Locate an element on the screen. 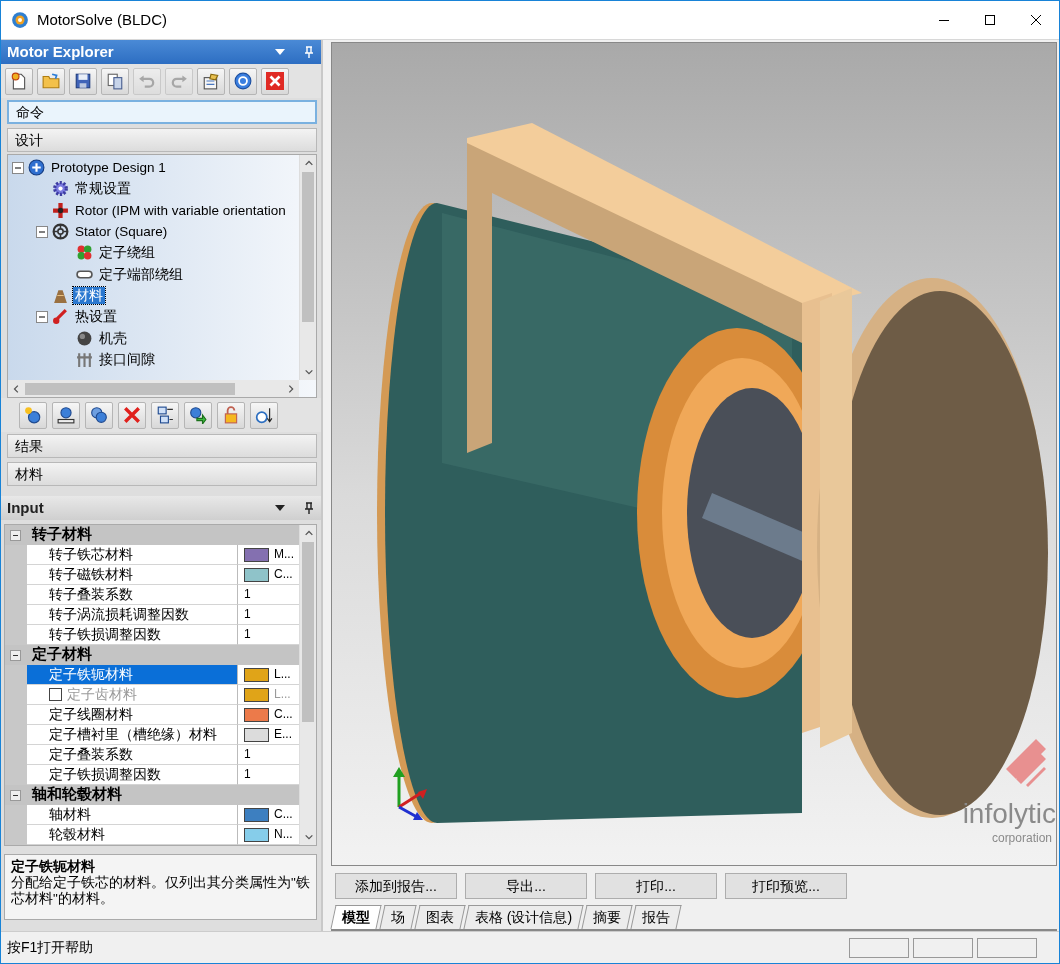 The height and width of the screenshot is (964, 1060). property-name: 转子磁铁材料 is located at coordinates (132, 575).